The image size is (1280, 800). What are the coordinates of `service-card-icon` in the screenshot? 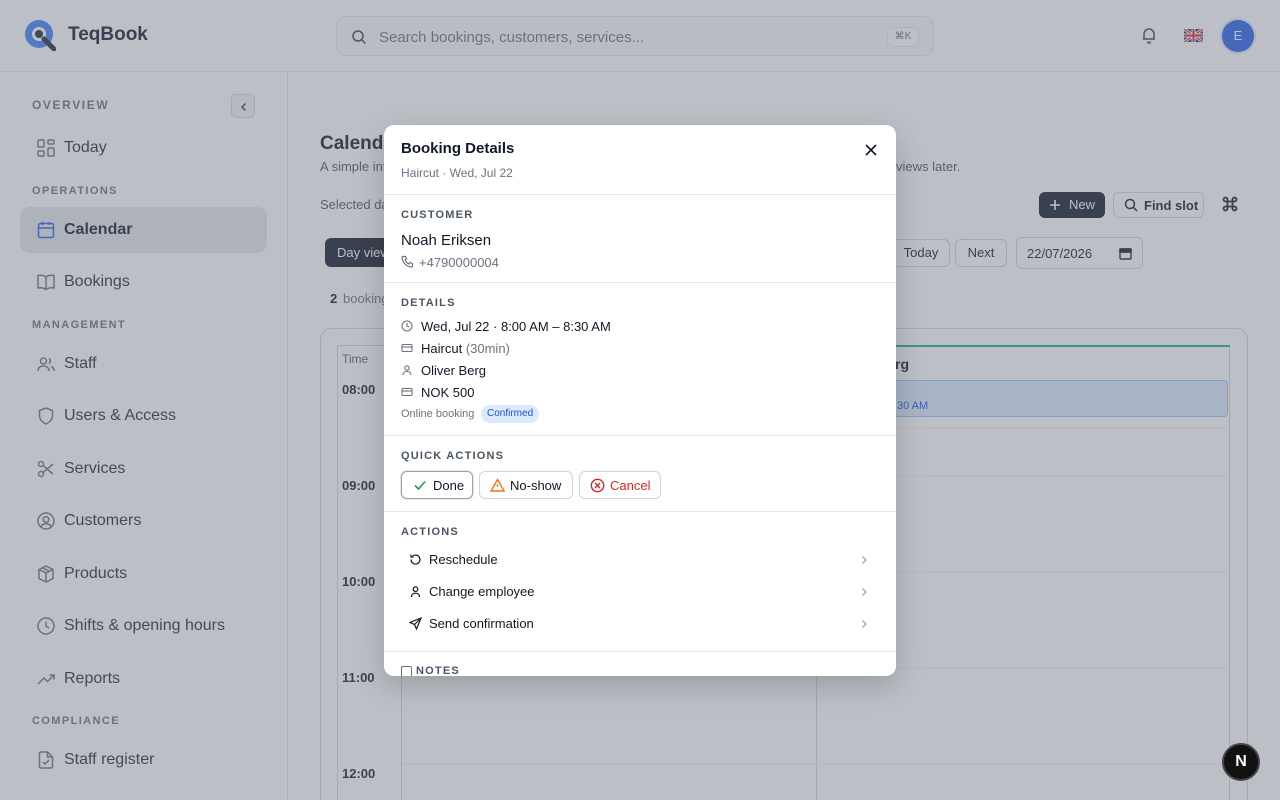 It's located at (407, 348).